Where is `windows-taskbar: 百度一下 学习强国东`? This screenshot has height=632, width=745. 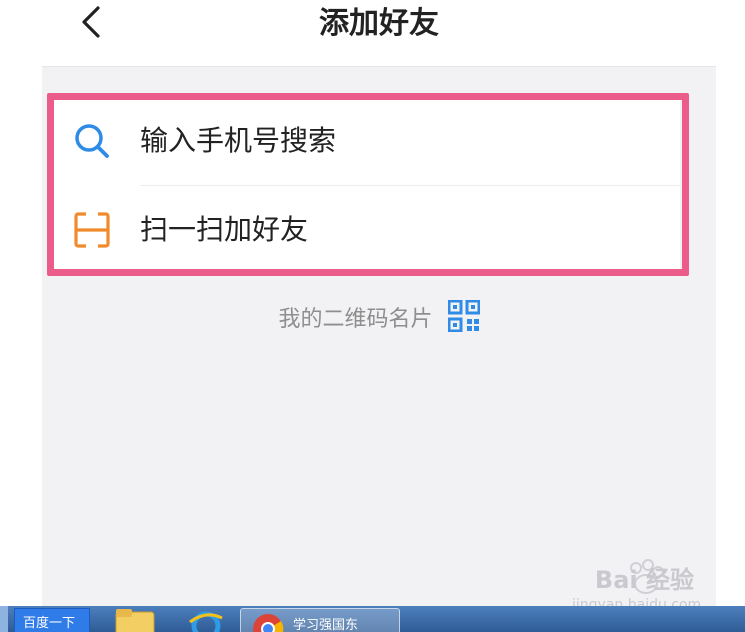
windows-taskbar: 百度一下 学习强国东 is located at coordinates (372, 619).